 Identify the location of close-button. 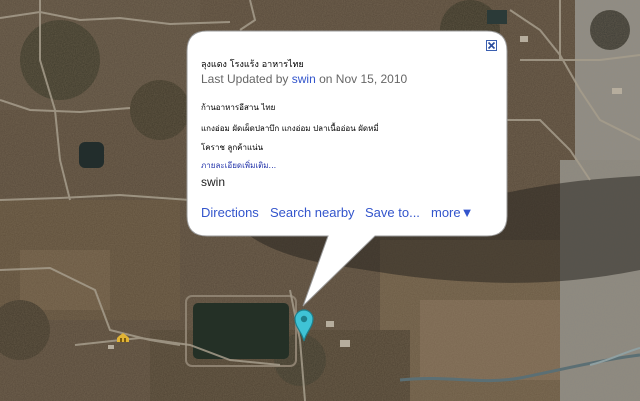
(491, 45).